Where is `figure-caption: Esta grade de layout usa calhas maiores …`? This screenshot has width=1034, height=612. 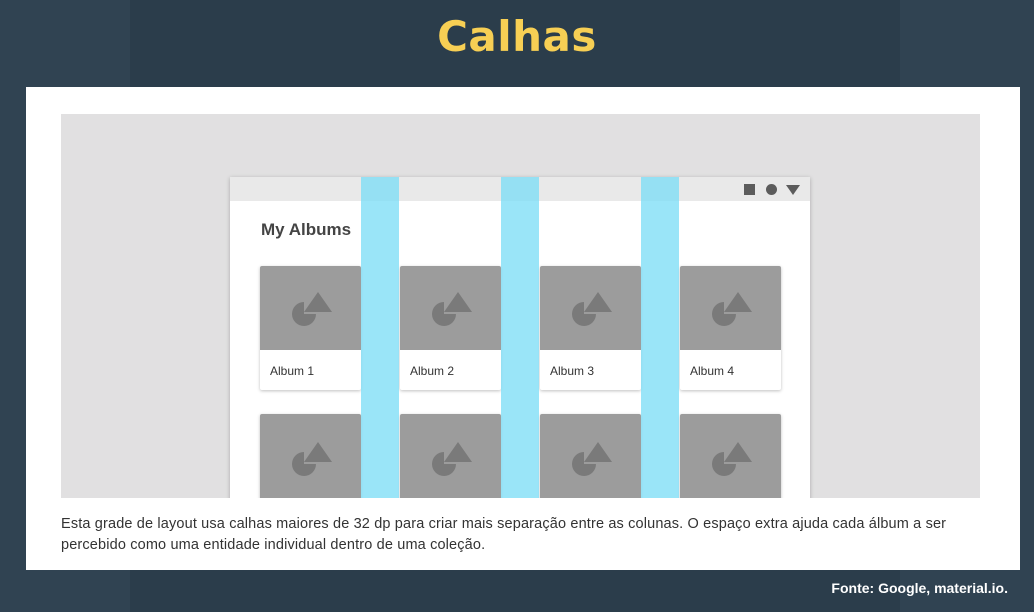
figure-caption: Esta grade de layout usa calhas maiores … is located at coordinates (504, 534).